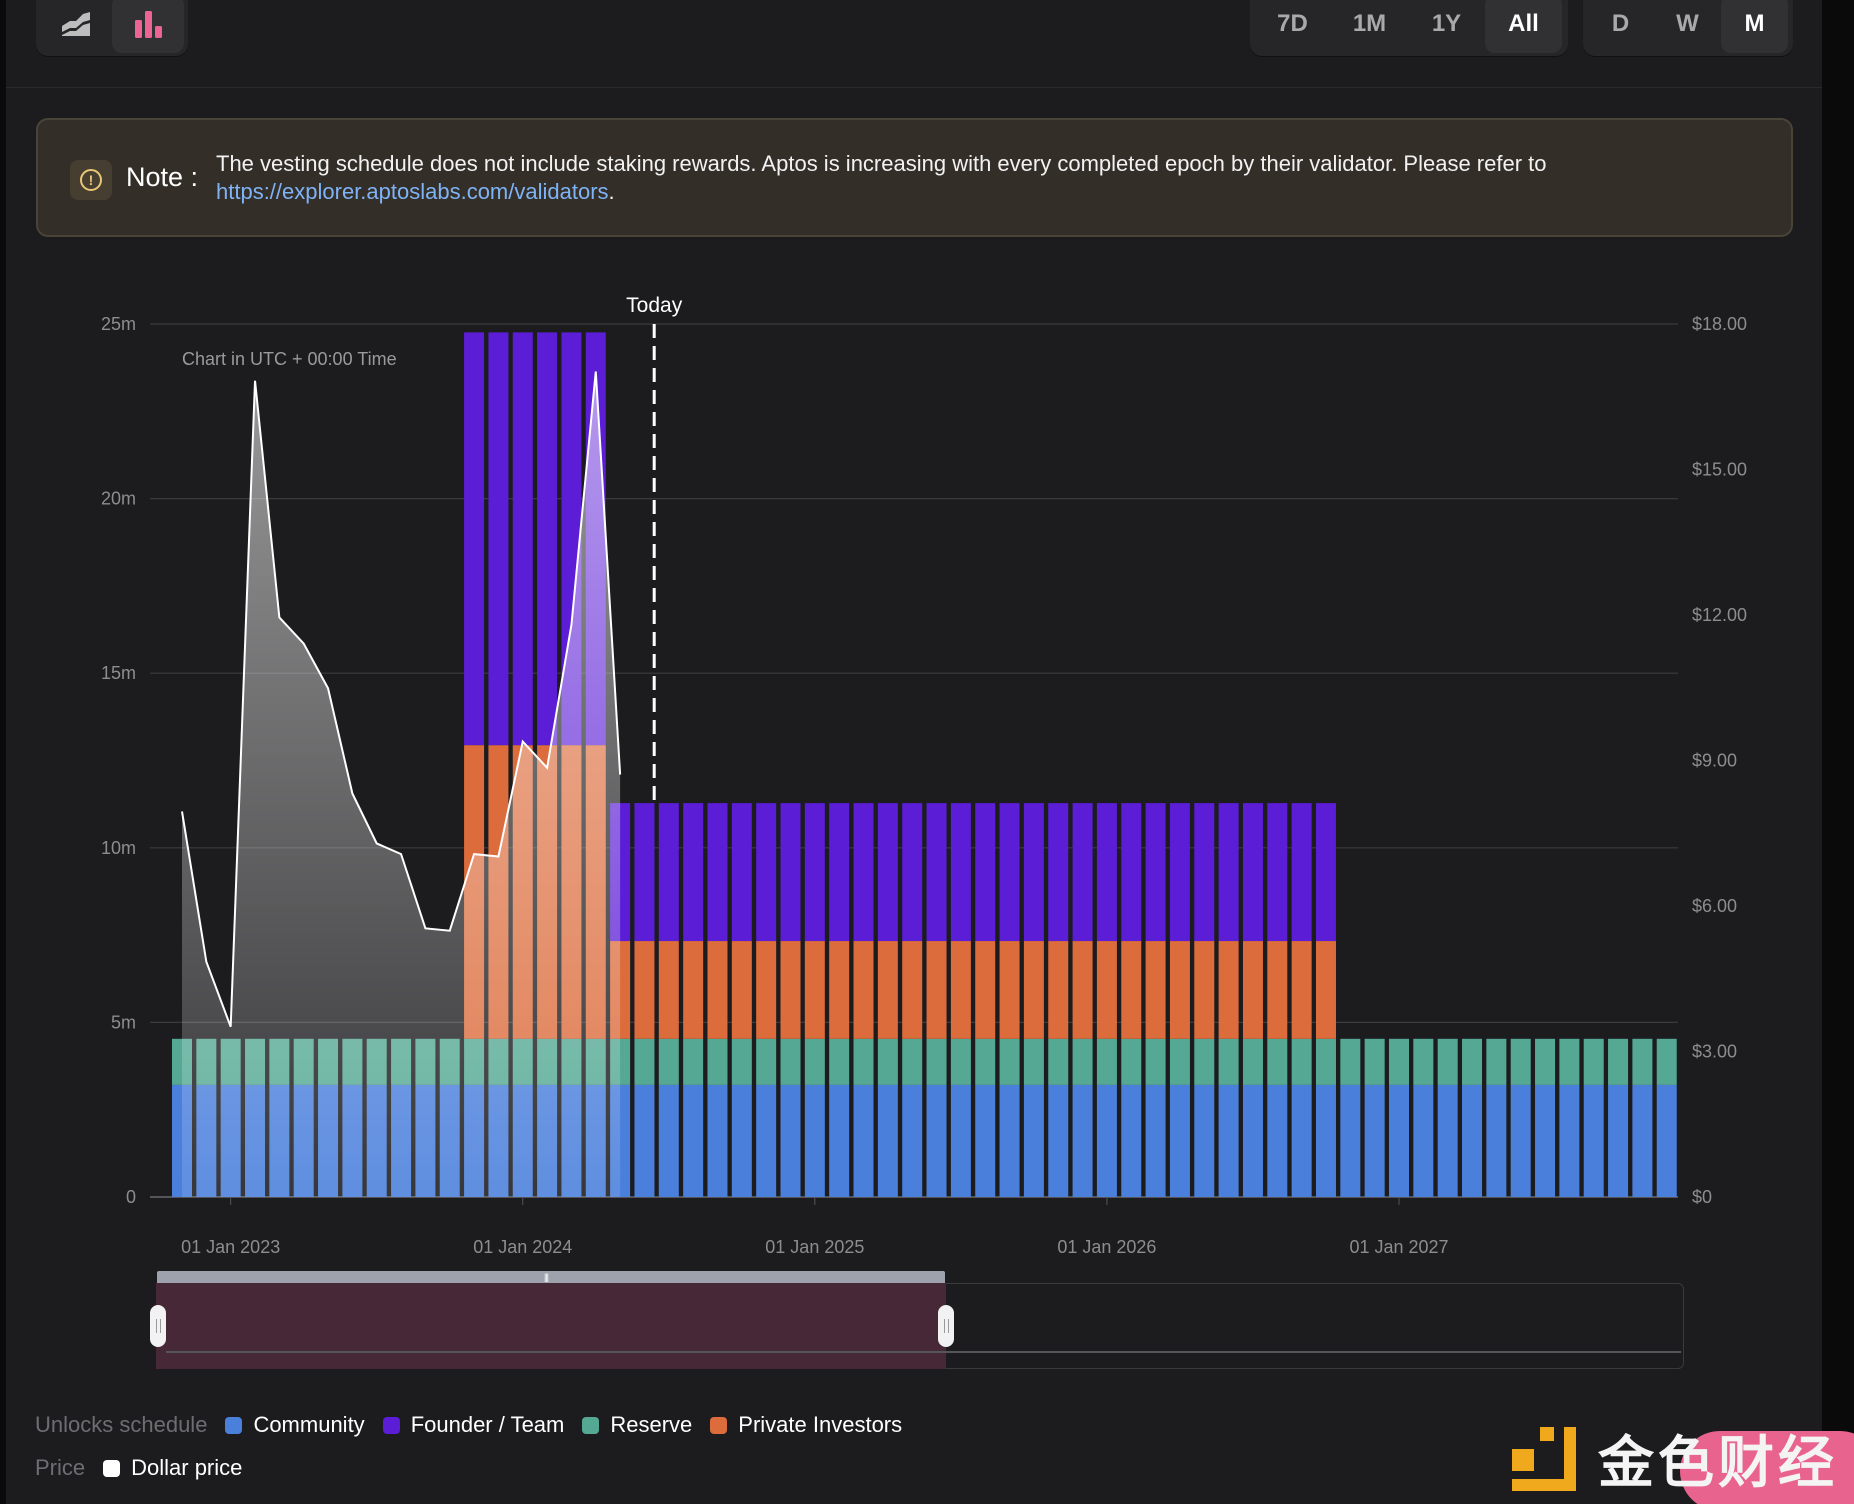 This screenshot has width=1854, height=1504. I want to click on interval-month-button: M, so click(1754, 26).